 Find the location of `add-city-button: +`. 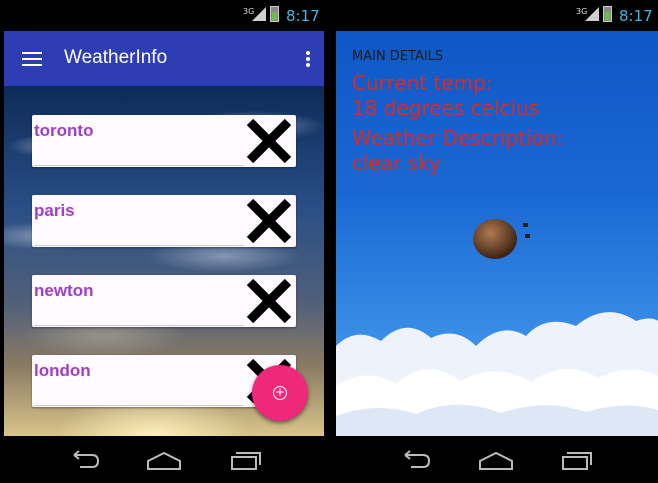

add-city-button: + is located at coordinates (280, 393).